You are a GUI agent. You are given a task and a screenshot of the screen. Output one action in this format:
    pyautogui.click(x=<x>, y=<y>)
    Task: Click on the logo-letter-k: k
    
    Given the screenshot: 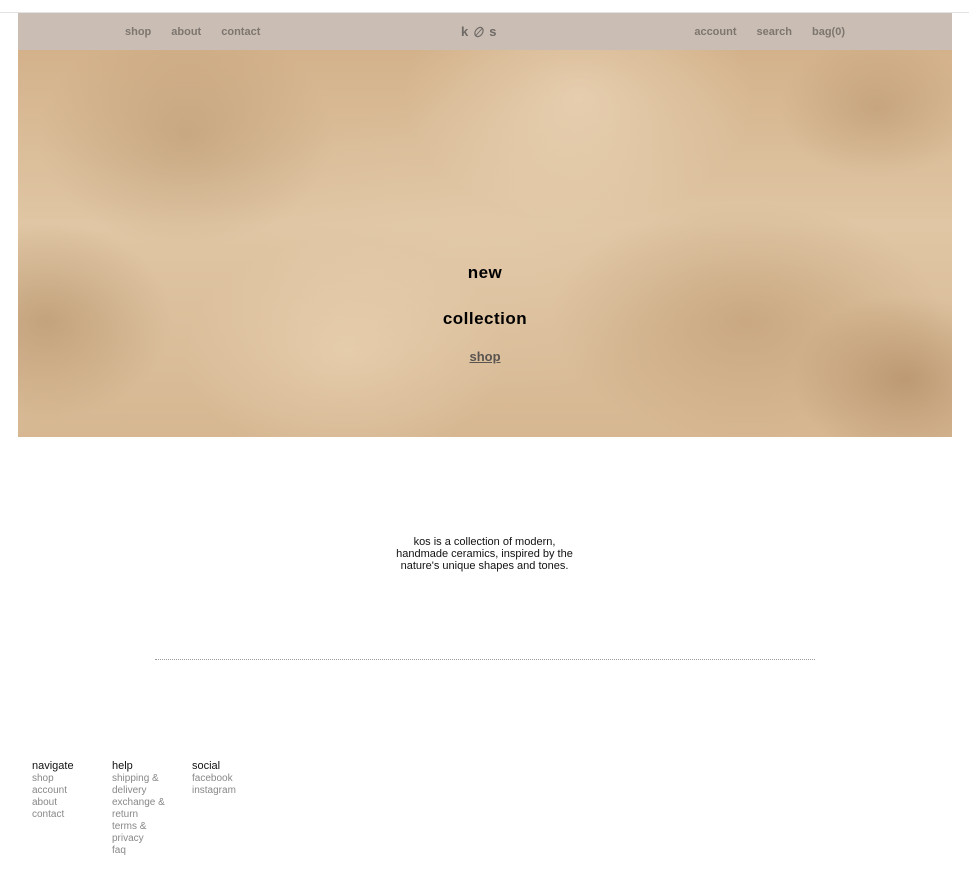 What is the action you would take?
    pyautogui.click(x=465, y=31)
    